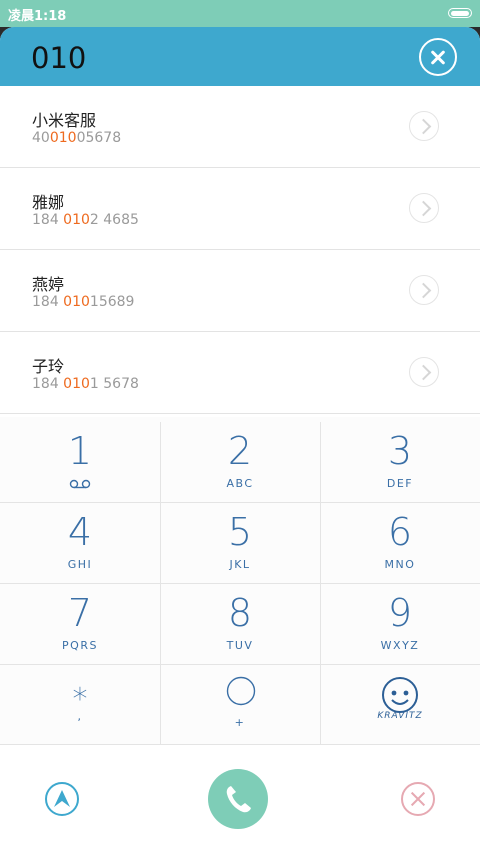 The width and height of the screenshot is (480, 853). Describe the element at coordinates (400, 532) in the screenshot. I see `key-digit: 6` at that location.